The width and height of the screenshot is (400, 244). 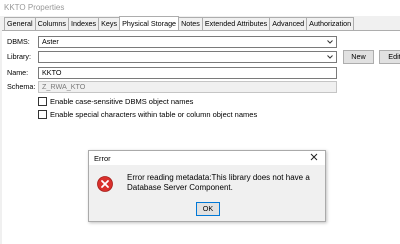 What do you see at coordinates (236, 23) in the screenshot?
I see `tab-extended-attributes: Extended Attributes` at bounding box center [236, 23].